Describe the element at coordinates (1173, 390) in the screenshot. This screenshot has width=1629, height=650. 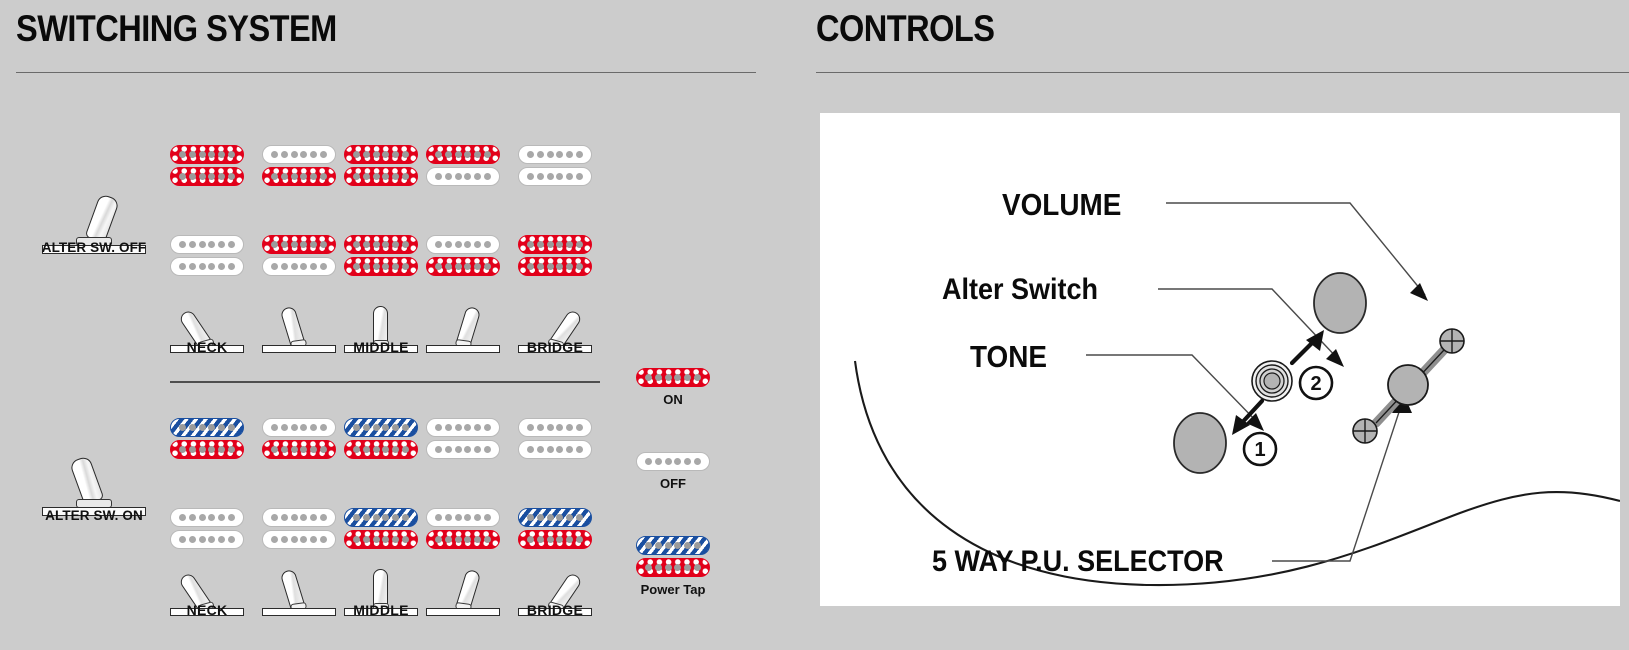
I see `tone-leader-line` at that location.